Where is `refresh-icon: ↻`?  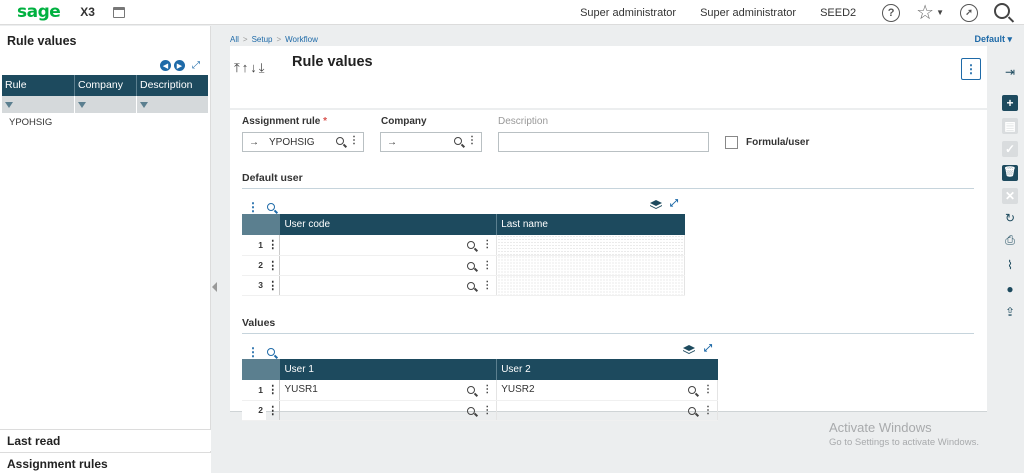
refresh-icon: ↻ is located at coordinates (1010, 217).